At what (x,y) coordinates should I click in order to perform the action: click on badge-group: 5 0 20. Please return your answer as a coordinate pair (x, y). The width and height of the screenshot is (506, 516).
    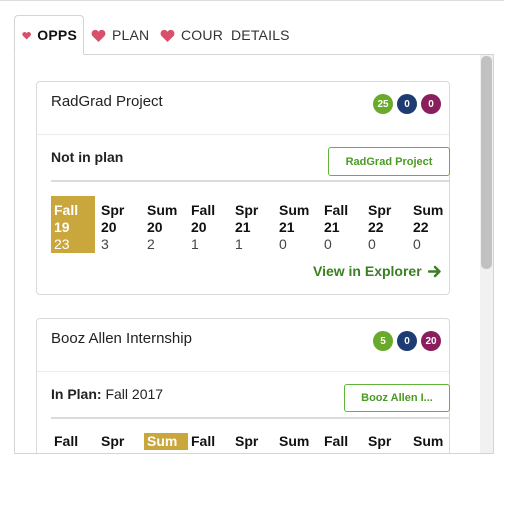
    Looking at the image, I should click on (407, 341).